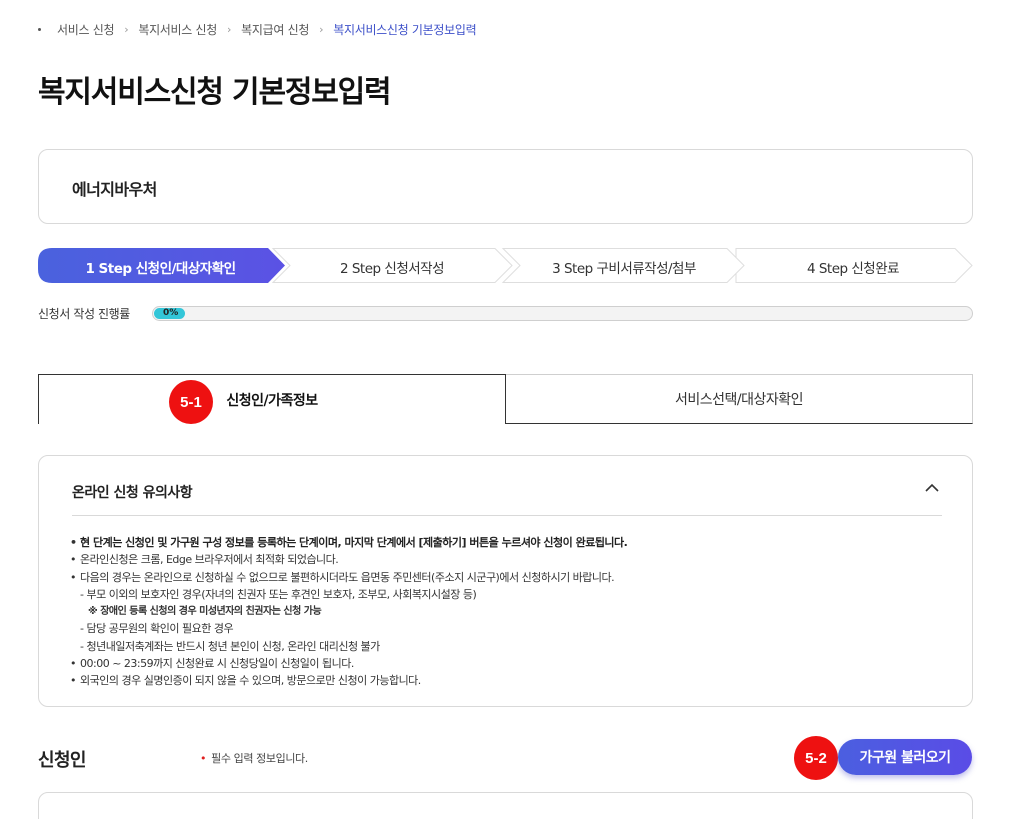 This screenshot has height=819, width=1020. Describe the element at coordinates (39, 29) in the screenshot. I see `breadcrumb-home-dot` at that location.